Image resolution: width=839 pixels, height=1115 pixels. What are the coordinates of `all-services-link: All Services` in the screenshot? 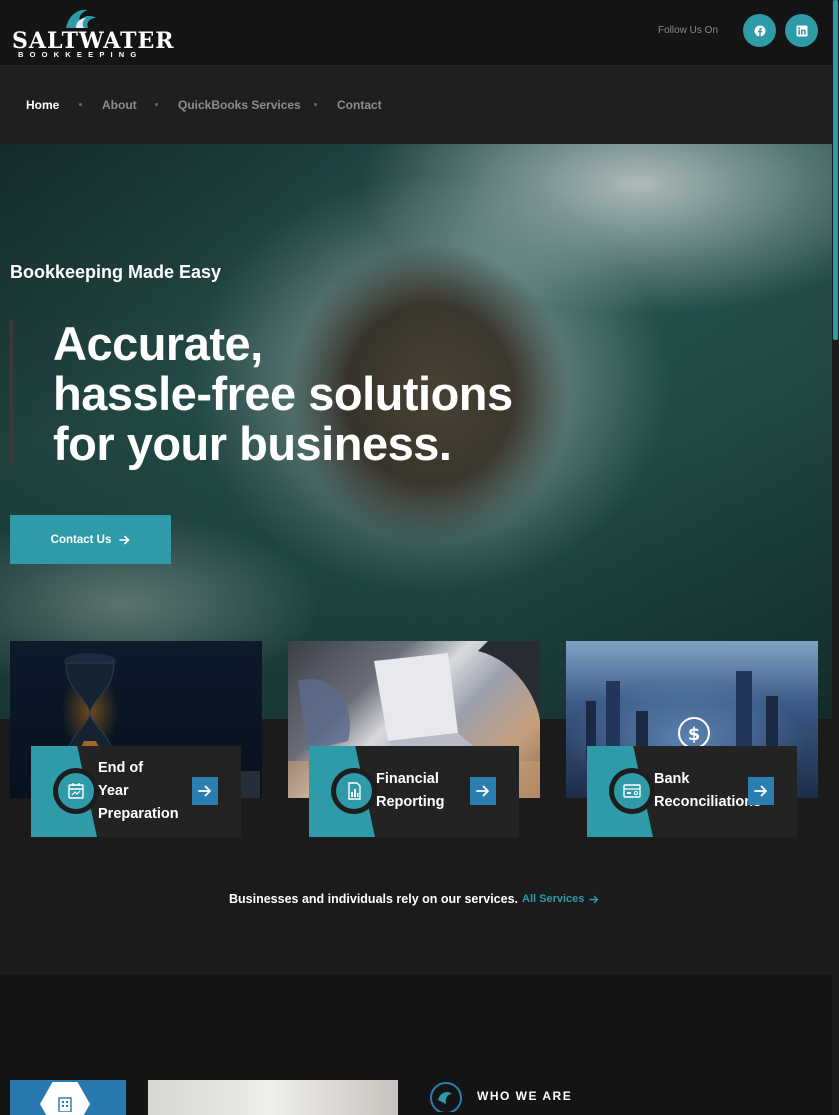 It's located at (560, 899).